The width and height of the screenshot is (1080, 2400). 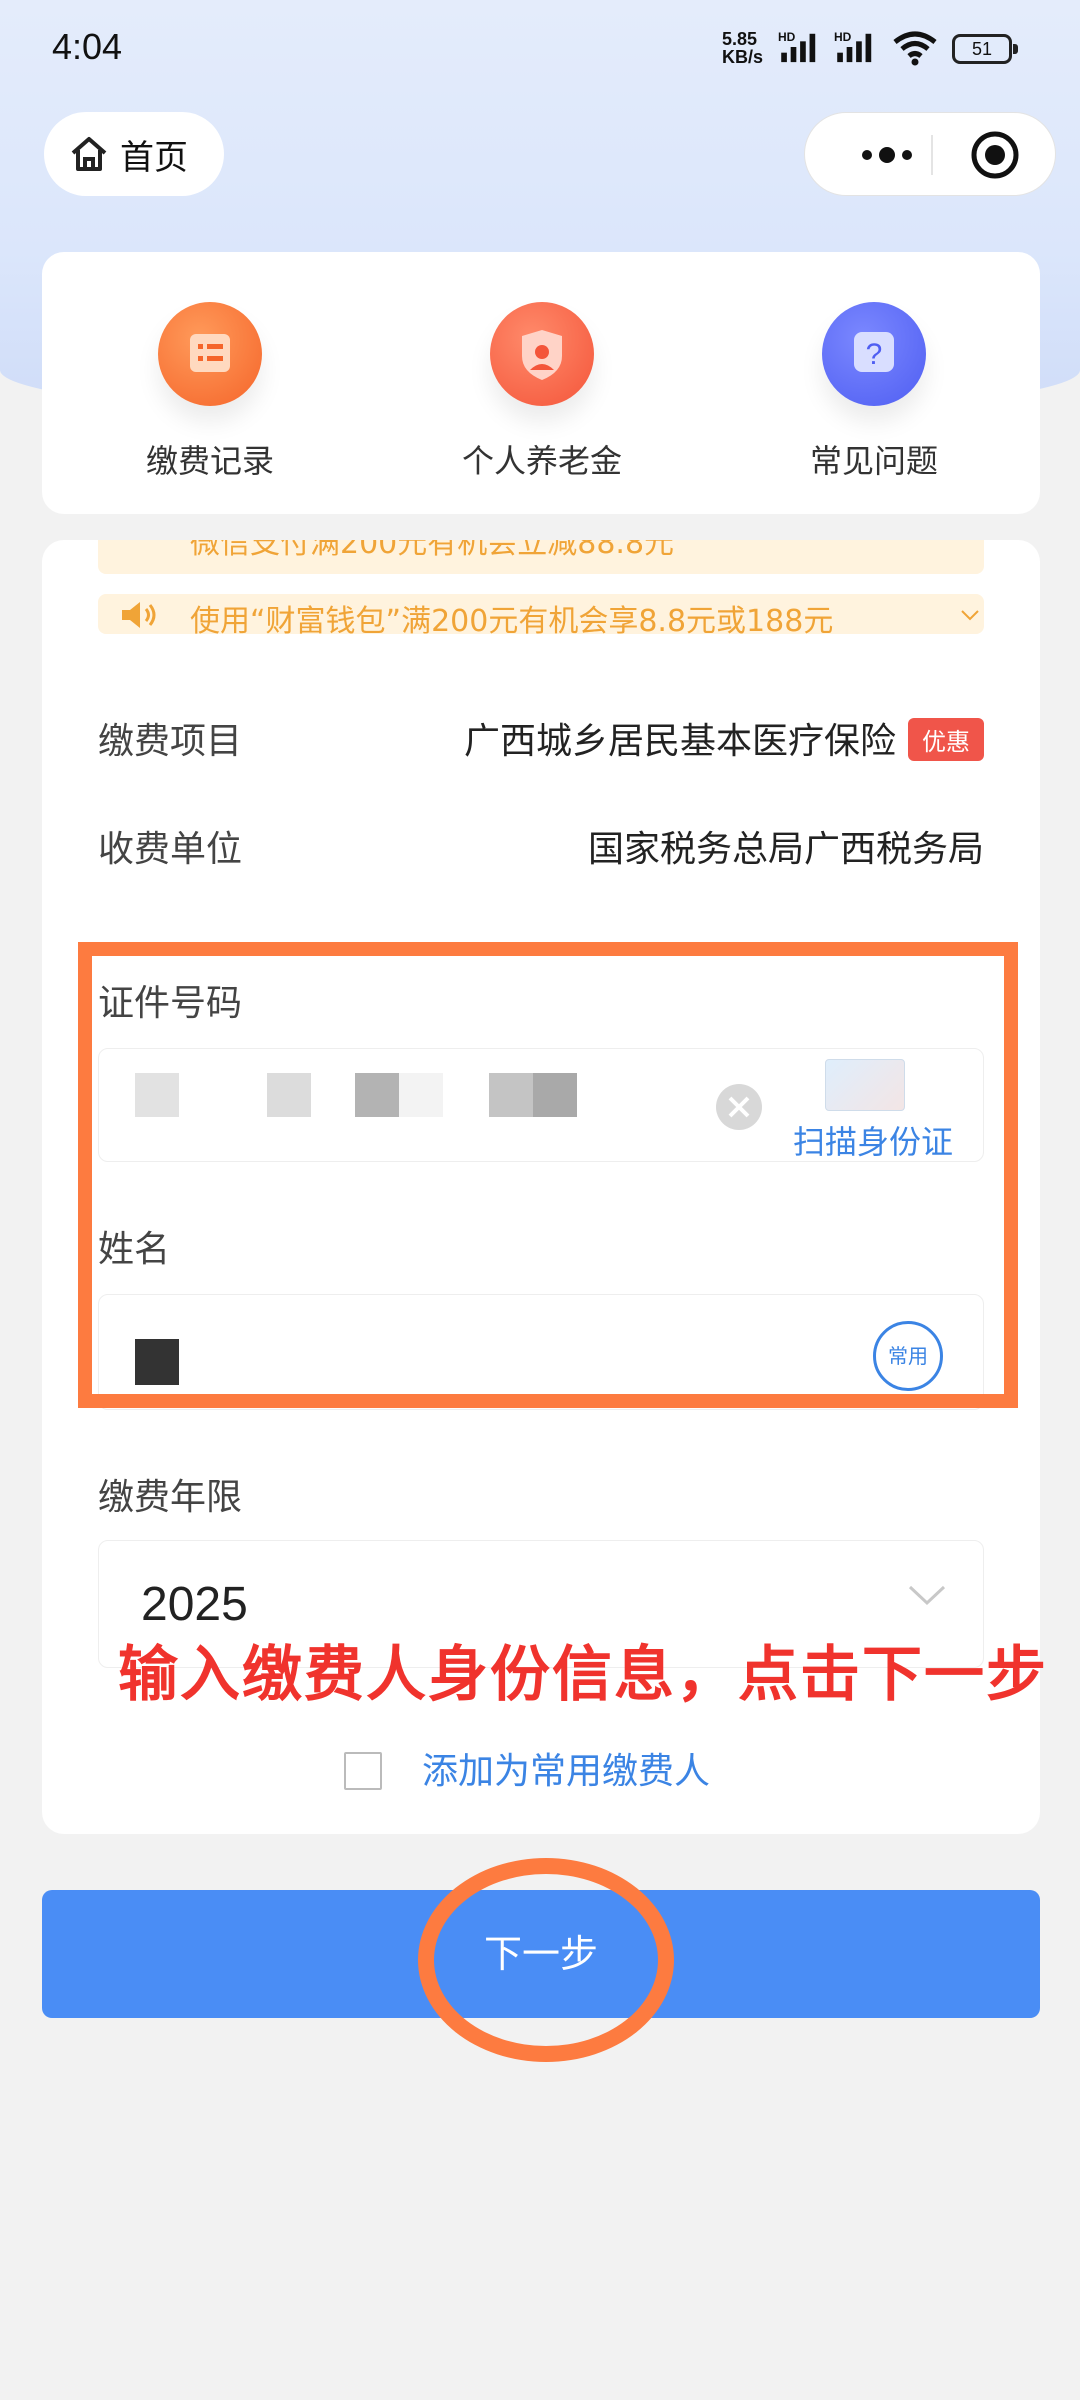 I want to click on notice-bar-wechat: 微信支付满200元有机会立减88.8元, so click(x=541, y=557).